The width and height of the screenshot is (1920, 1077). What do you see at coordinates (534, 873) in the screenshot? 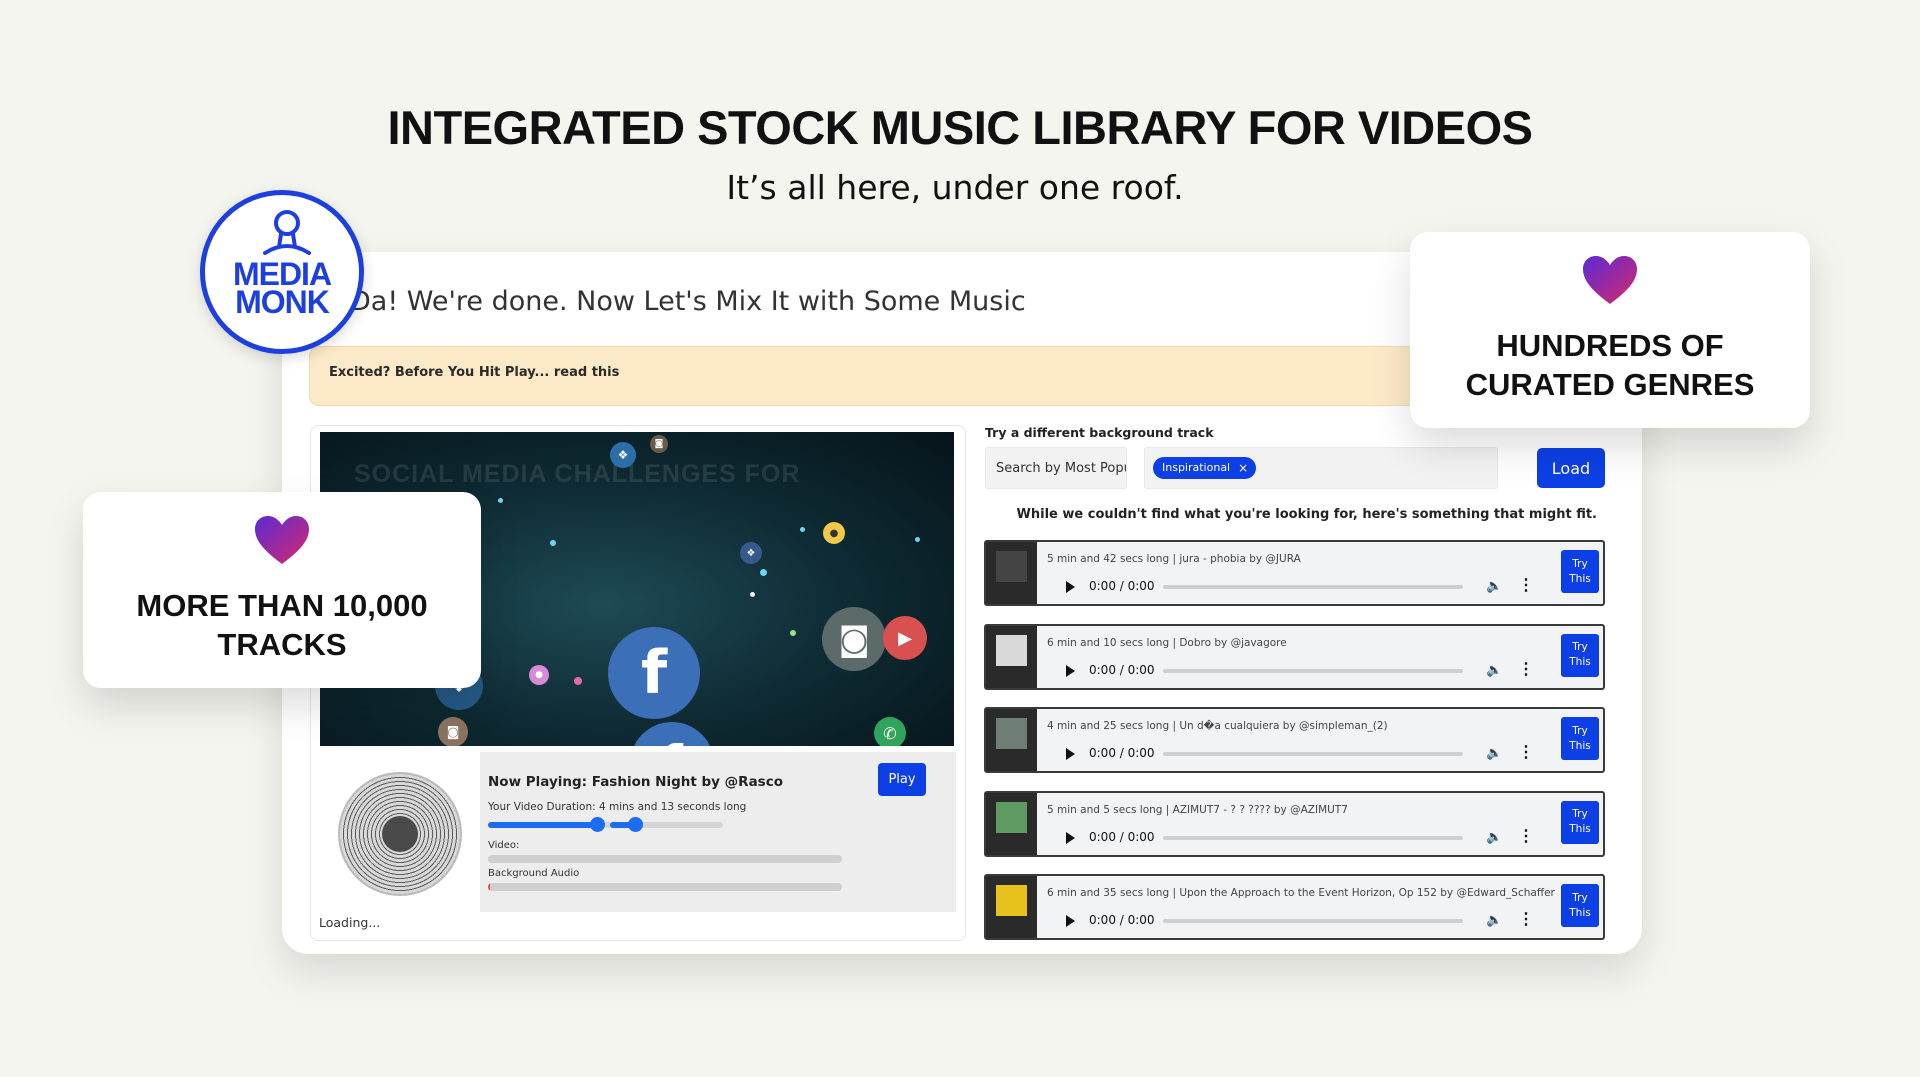
I see `audio-progress-label: Background Audio` at bounding box center [534, 873].